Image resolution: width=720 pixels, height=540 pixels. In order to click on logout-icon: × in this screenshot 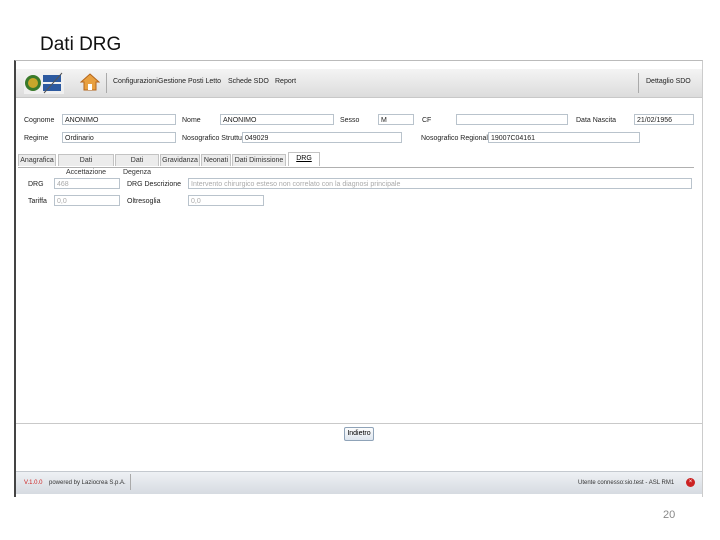, I will do `click(690, 482)`.